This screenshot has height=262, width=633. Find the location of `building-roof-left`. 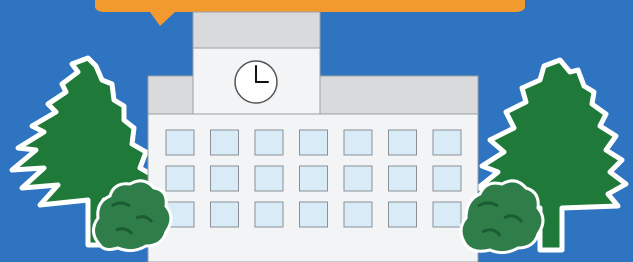

building-roof-left is located at coordinates (170, 95).